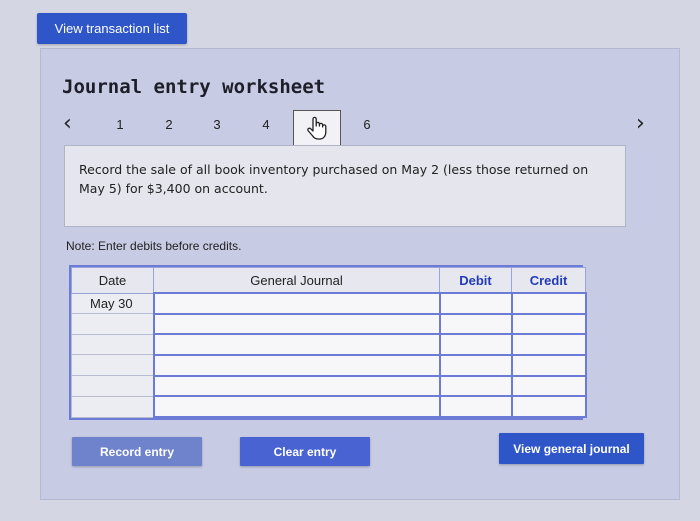 The width and height of the screenshot is (700, 521). I want to click on step-2: 2, so click(169, 124).